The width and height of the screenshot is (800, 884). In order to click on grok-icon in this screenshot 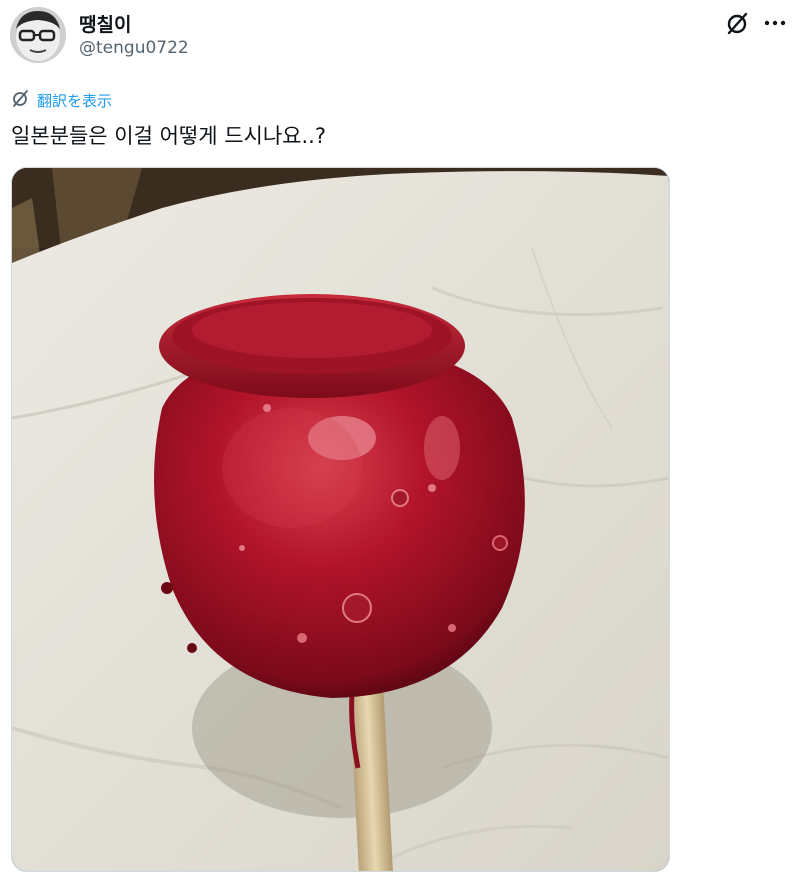, I will do `click(738, 23)`.